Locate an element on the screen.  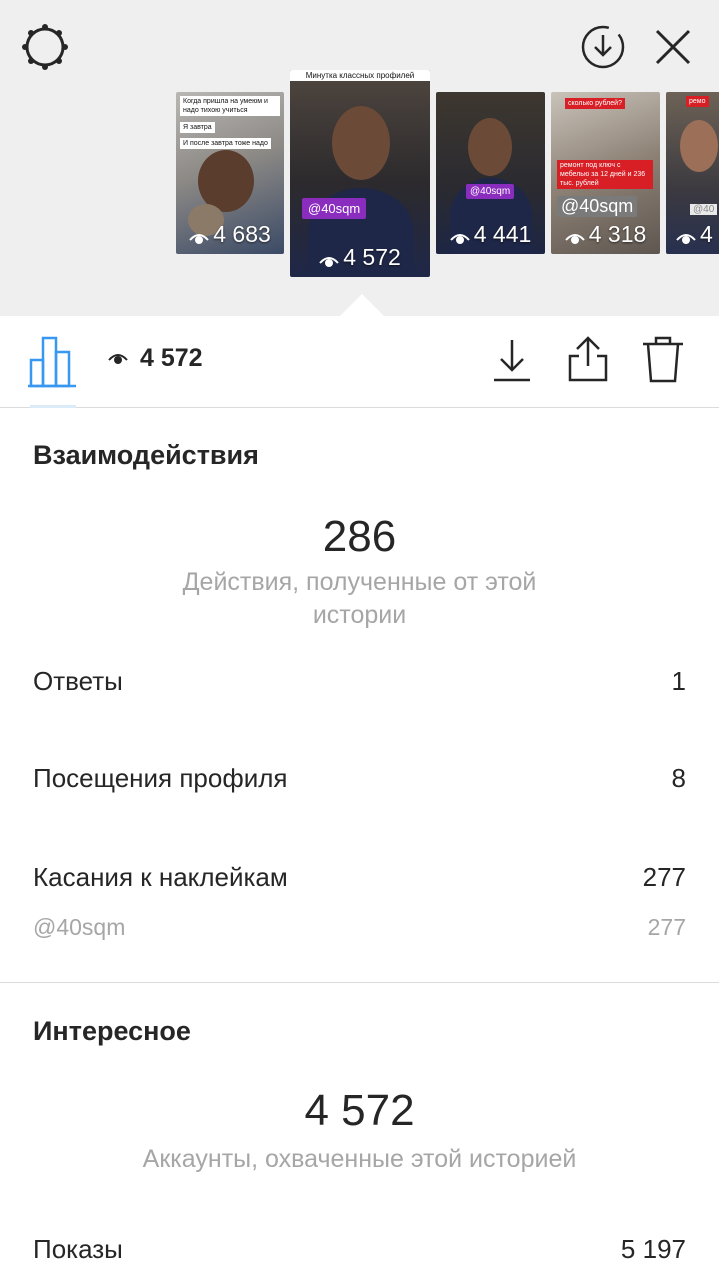
story-view-count: 4 is located at coordinates (692, 234).